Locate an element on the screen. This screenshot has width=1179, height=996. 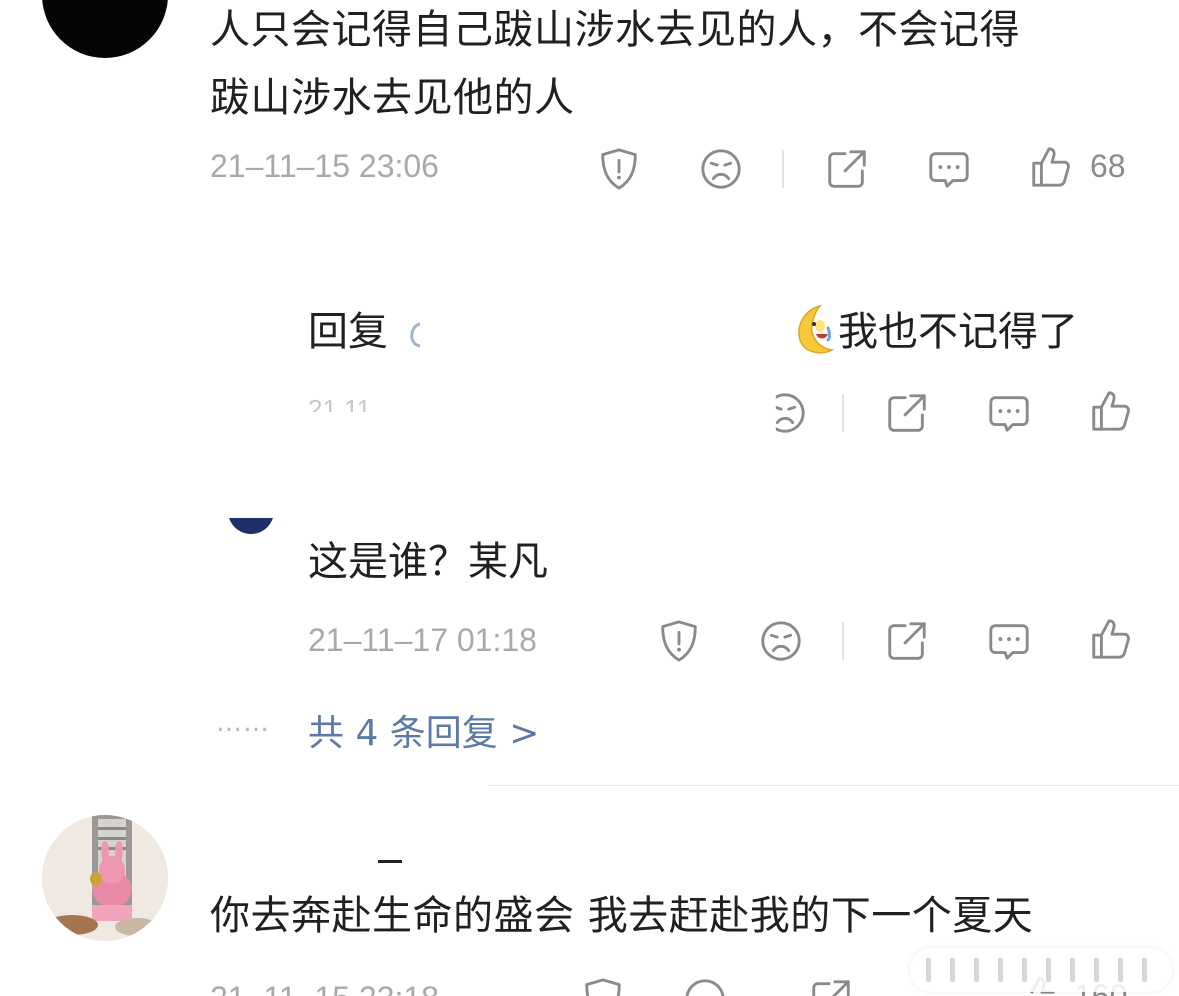
avatar-photo-icon is located at coordinates (105, 878).